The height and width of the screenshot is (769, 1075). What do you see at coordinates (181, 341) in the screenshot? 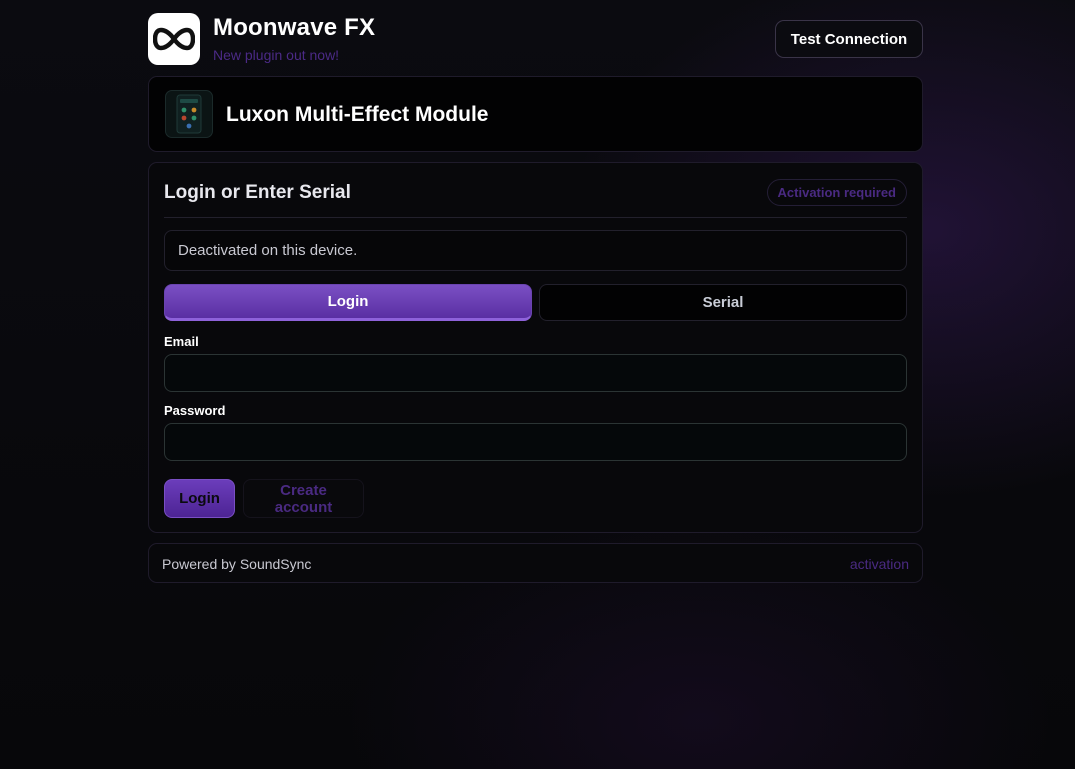
I see `email-label: Email` at bounding box center [181, 341].